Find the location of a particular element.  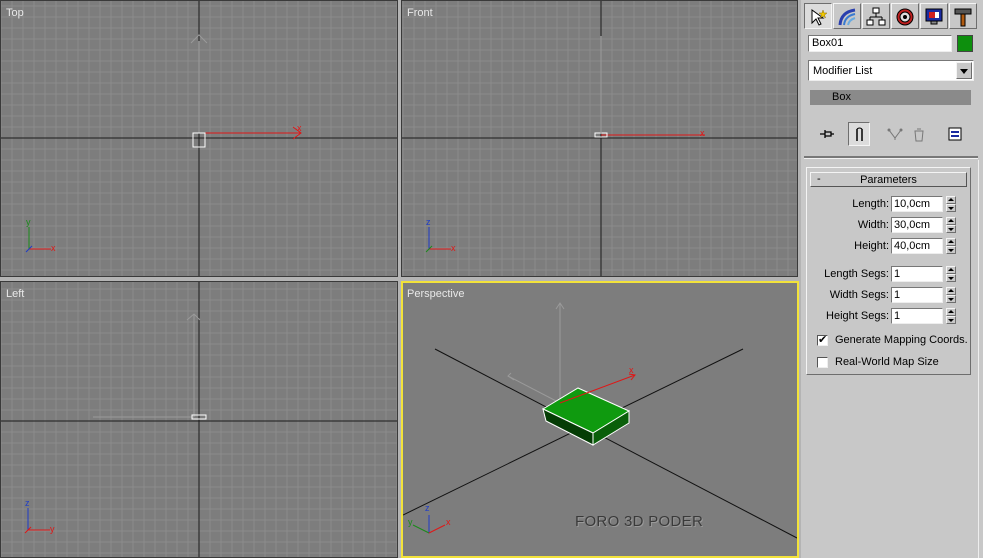

height-param: Height: 40,0cm is located at coordinates (889, 246).